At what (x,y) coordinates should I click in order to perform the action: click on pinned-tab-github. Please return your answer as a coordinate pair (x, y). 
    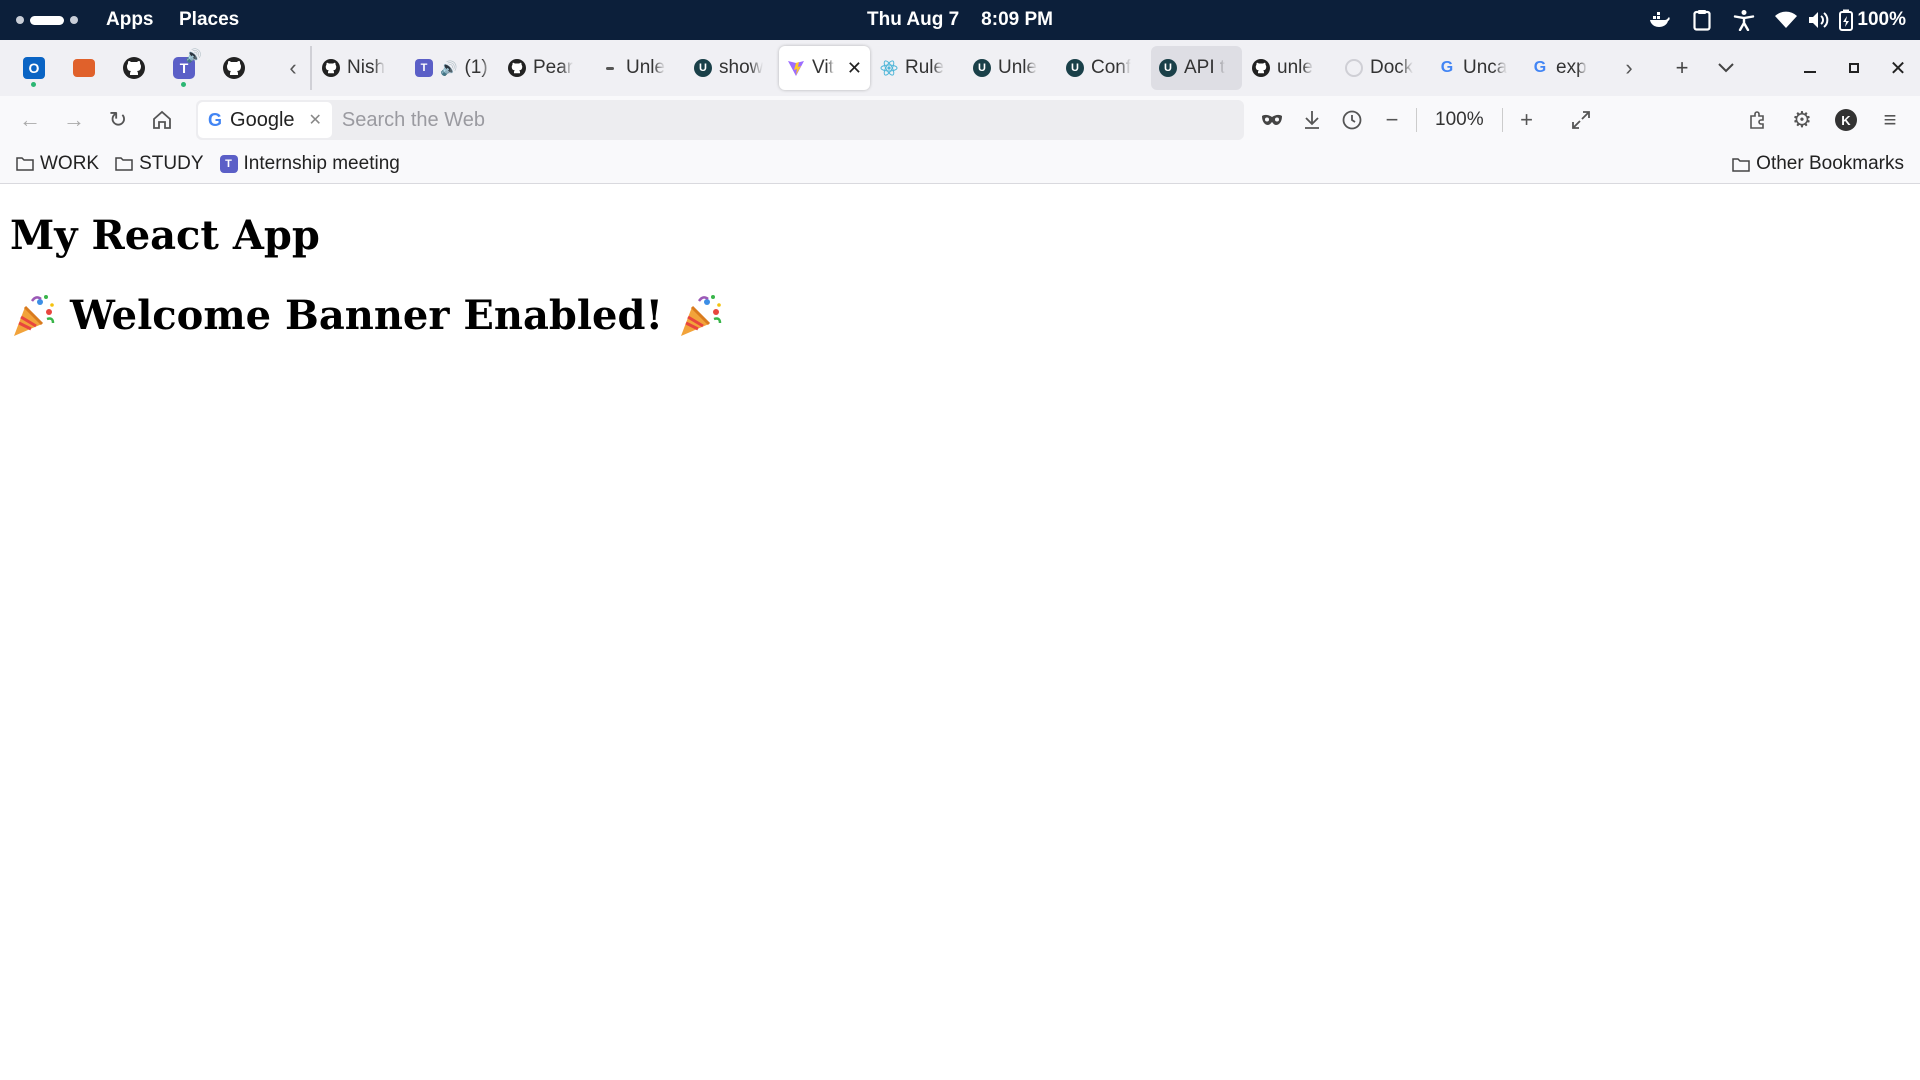
    Looking at the image, I should click on (134, 68).